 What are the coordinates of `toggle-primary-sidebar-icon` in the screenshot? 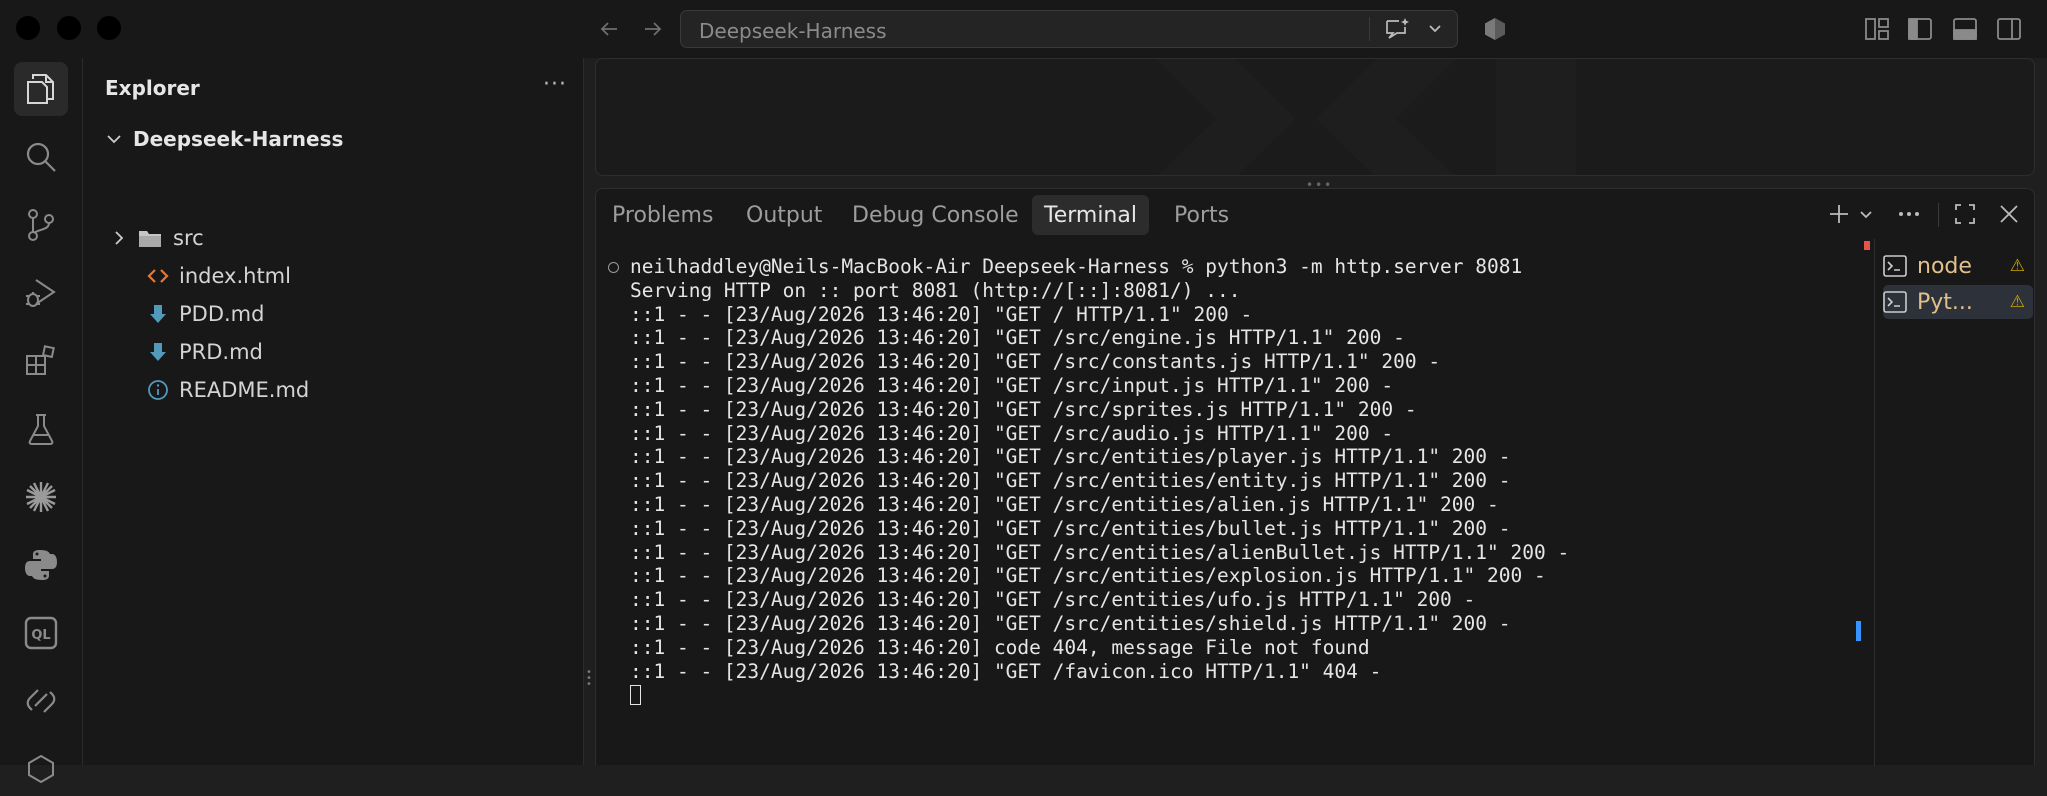 It's located at (1920, 29).